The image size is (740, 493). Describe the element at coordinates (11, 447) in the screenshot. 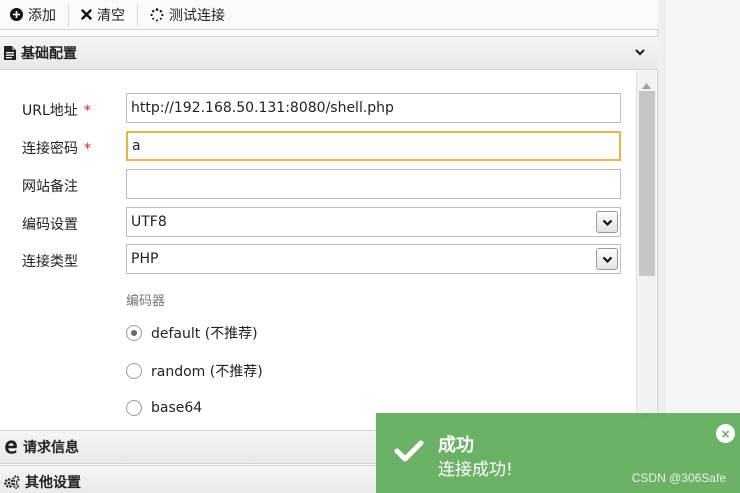

I see `edge-icon` at that location.